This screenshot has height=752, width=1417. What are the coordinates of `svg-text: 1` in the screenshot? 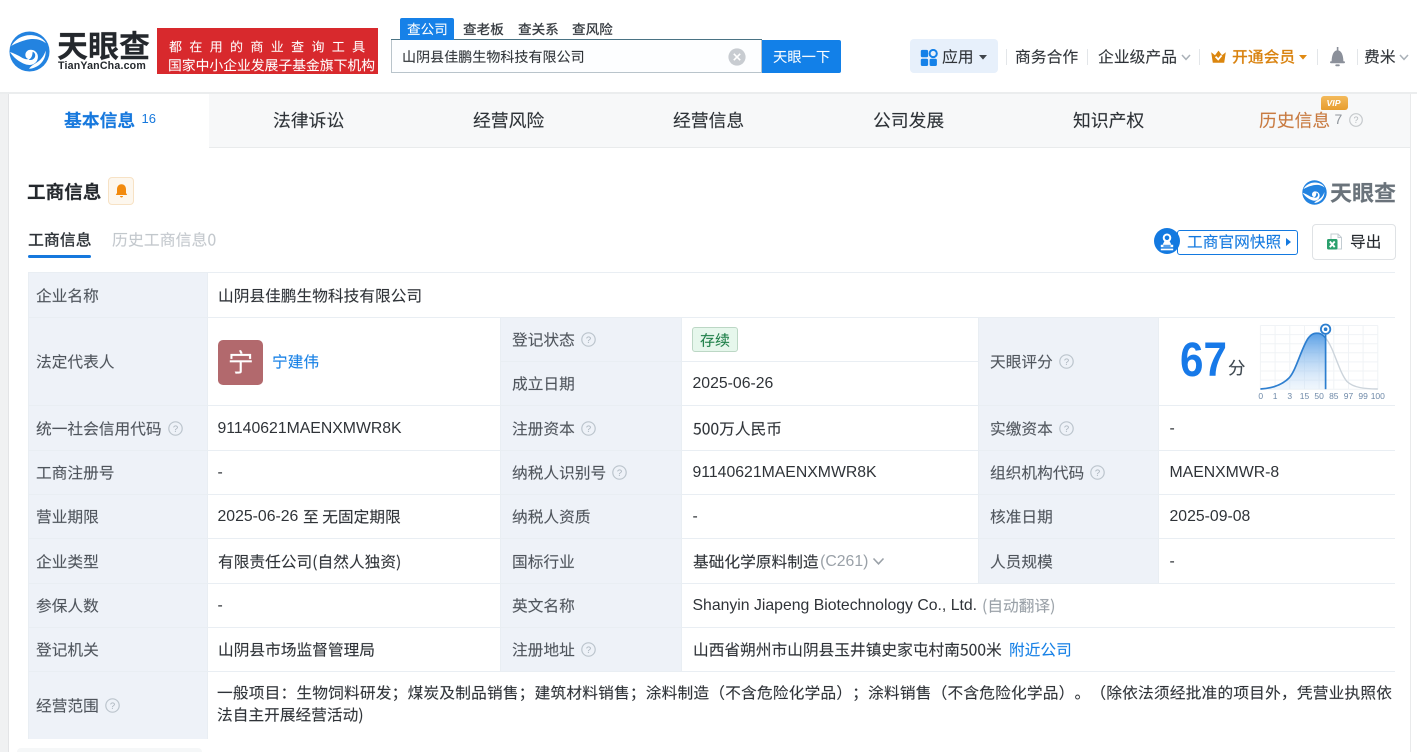 It's located at (1275, 396).